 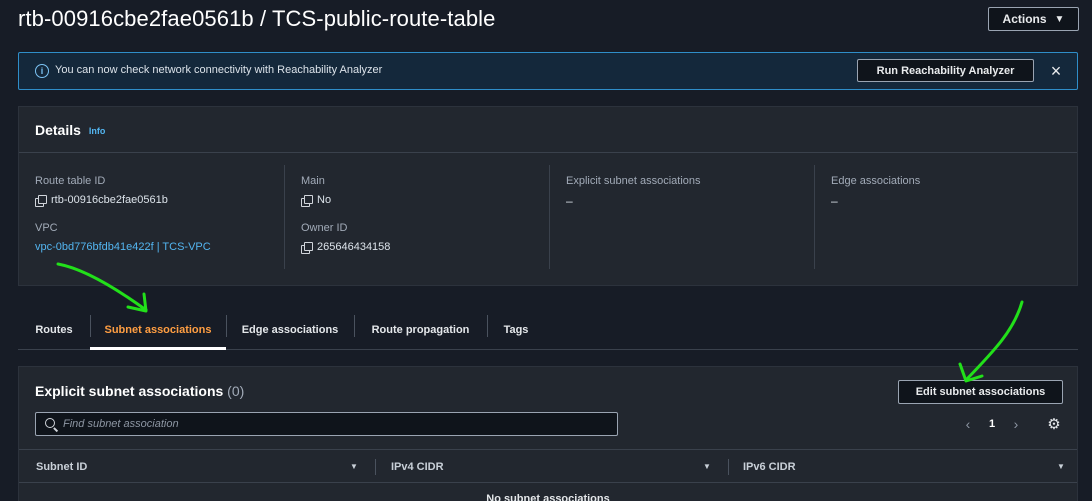 What do you see at coordinates (97, 131) in the screenshot?
I see `details-info-link: Info` at bounding box center [97, 131].